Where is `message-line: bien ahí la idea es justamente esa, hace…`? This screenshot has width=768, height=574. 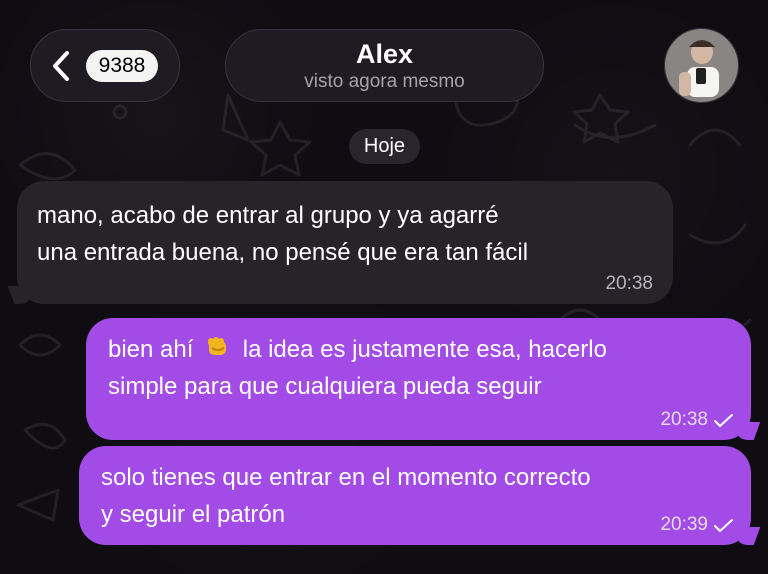
message-line: bien ahí la idea es justamente esa, hace… is located at coordinates (418, 349).